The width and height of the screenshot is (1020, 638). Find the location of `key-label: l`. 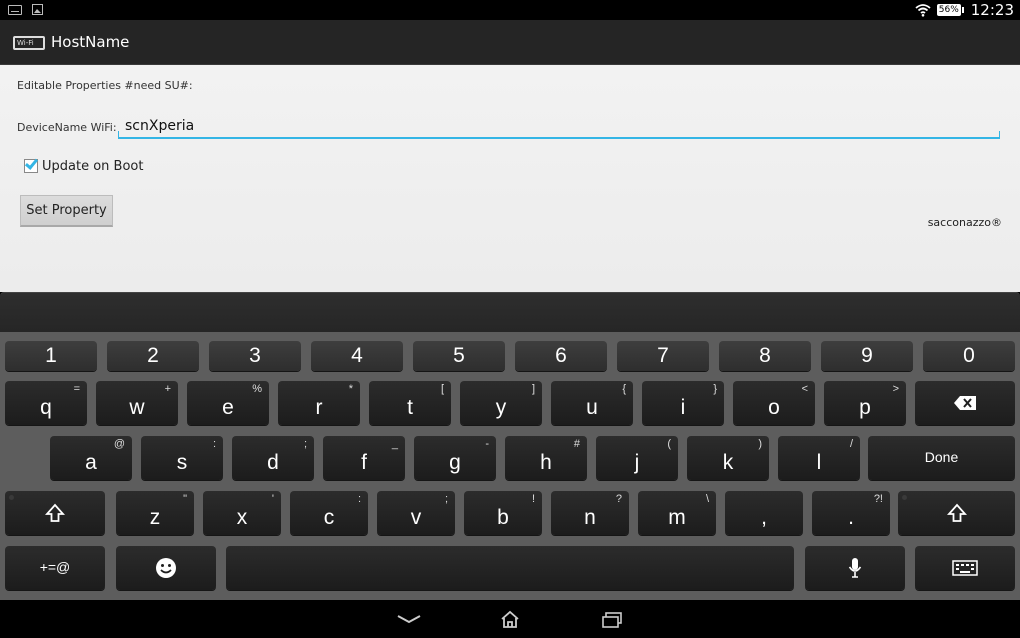

key-label: l is located at coordinates (819, 462).